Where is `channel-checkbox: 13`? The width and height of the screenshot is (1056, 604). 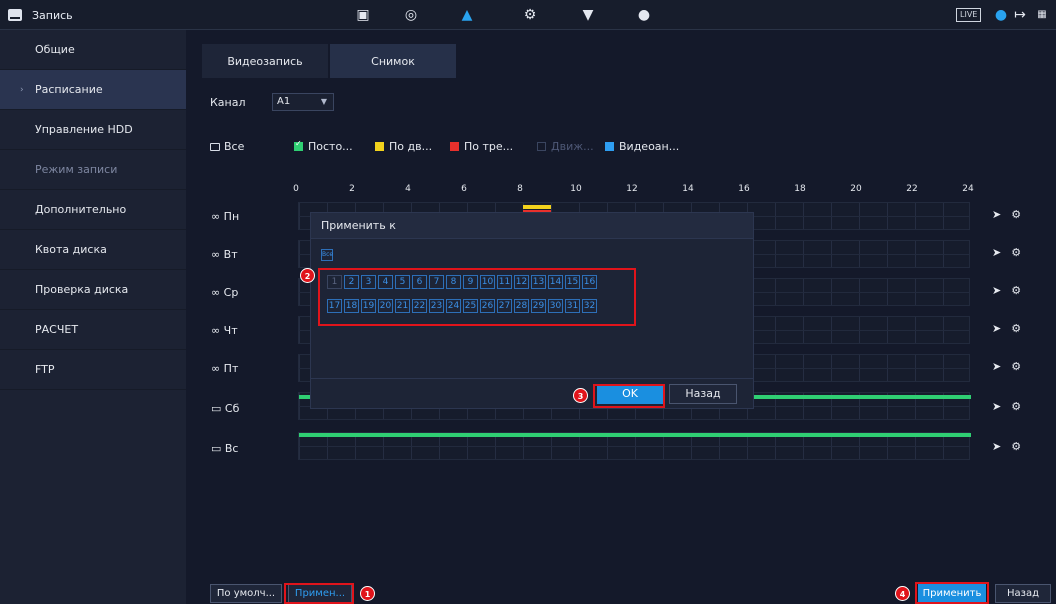
channel-checkbox: 13 is located at coordinates (538, 282).